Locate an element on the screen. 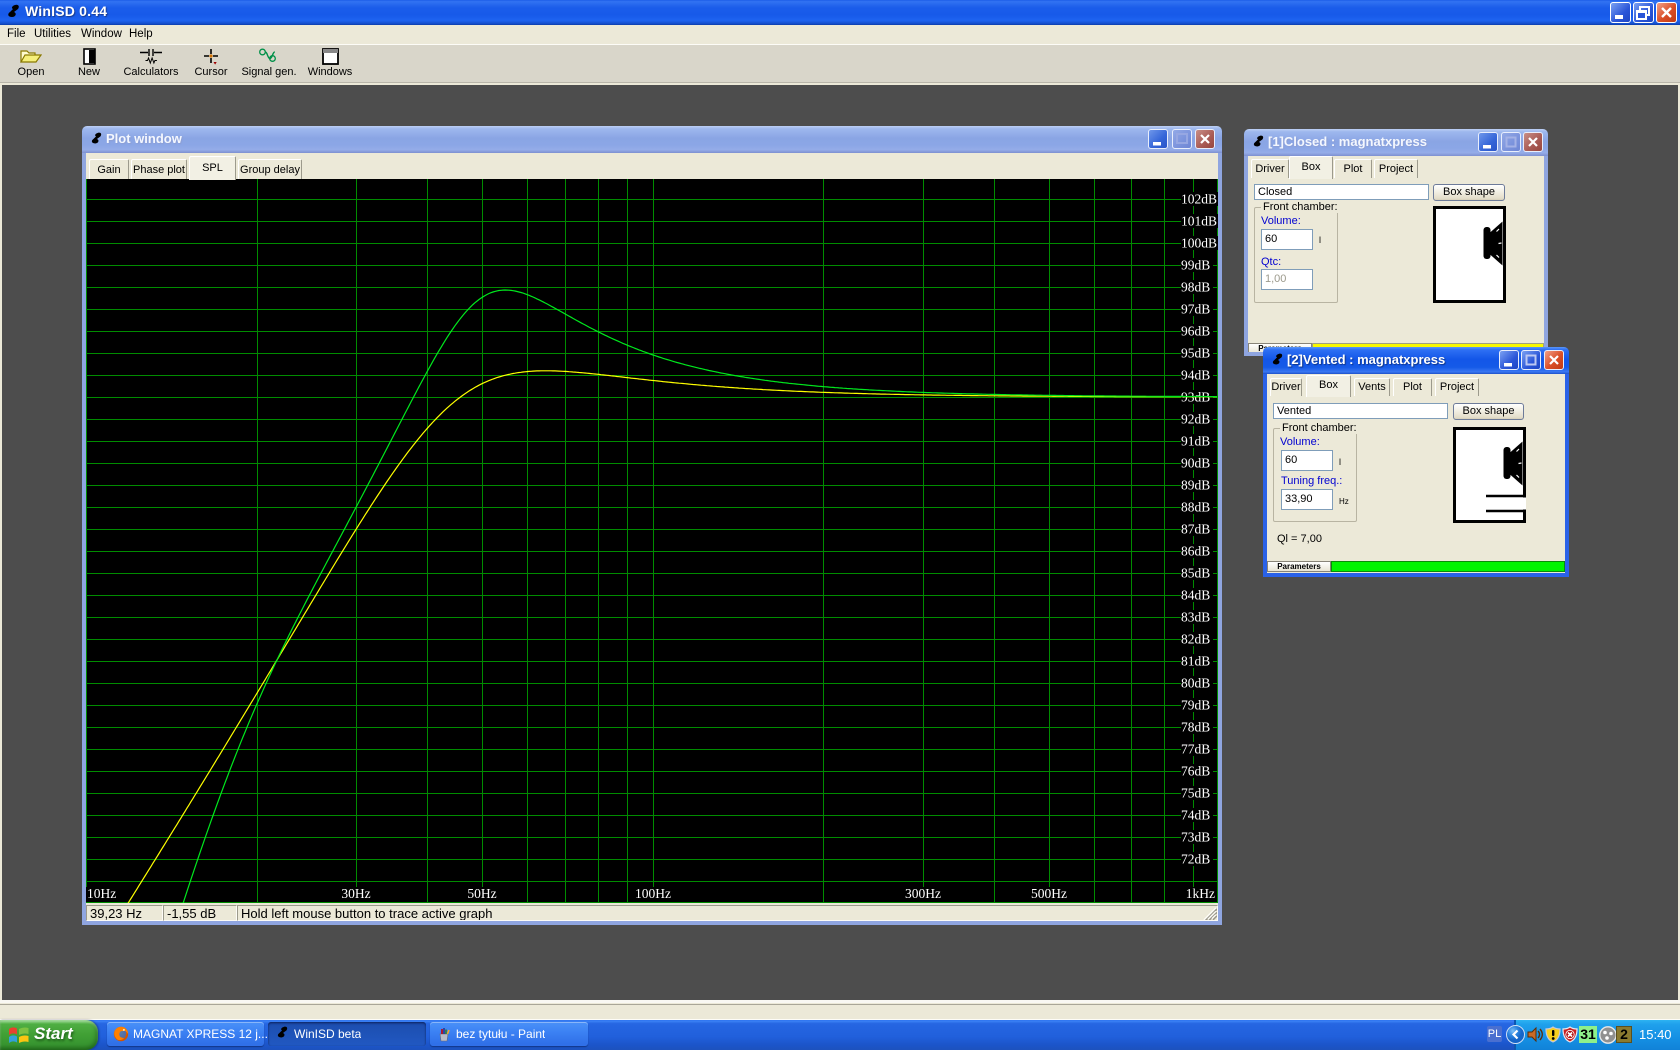 This screenshot has height=1050, width=1680. svg-text: 300Hz is located at coordinates (923, 893).